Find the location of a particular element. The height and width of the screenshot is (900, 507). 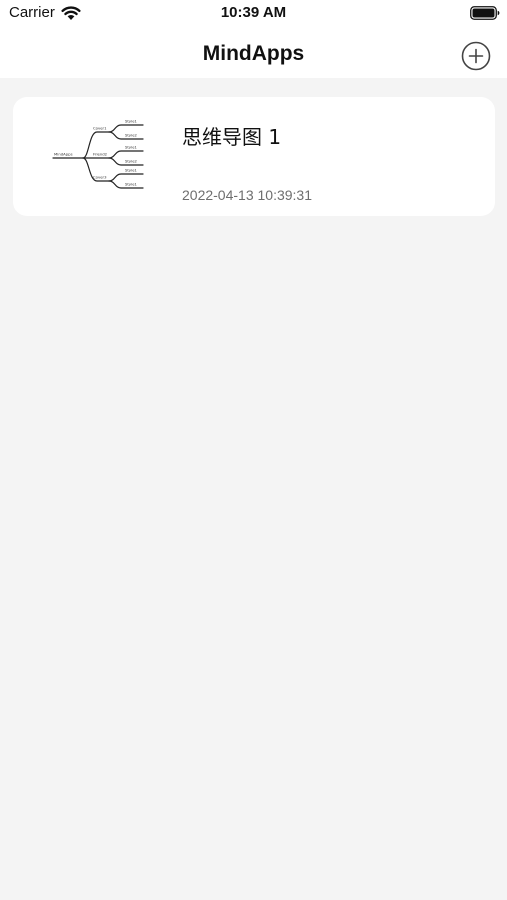

status-time: 10:39 AM is located at coordinates (253, 12).